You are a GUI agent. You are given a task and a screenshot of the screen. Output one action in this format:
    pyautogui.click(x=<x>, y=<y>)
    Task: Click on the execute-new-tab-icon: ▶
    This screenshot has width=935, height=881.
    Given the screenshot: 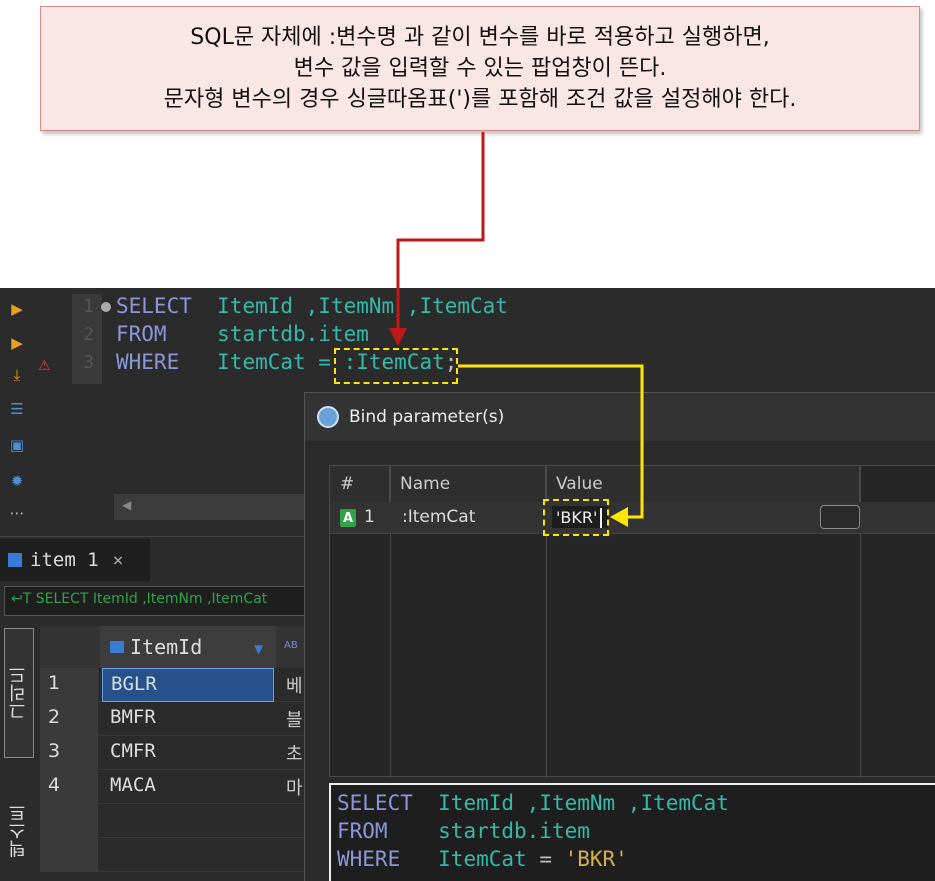 What is the action you would take?
    pyautogui.click(x=17, y=343)
    